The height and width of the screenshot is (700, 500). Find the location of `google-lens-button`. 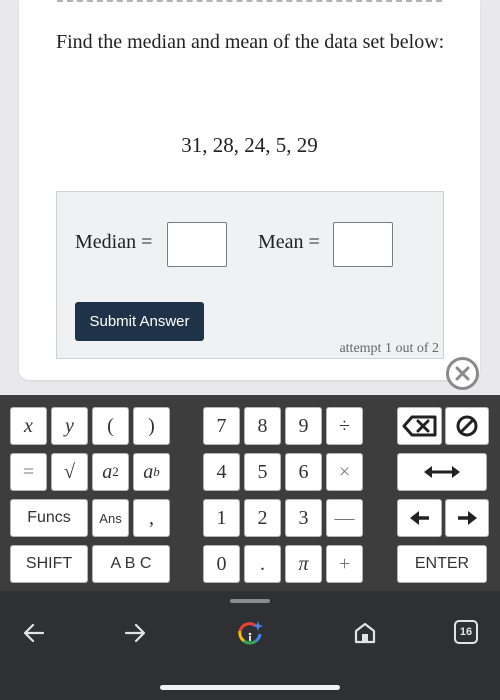

google-lens-button is located at coordinates (250, 633).